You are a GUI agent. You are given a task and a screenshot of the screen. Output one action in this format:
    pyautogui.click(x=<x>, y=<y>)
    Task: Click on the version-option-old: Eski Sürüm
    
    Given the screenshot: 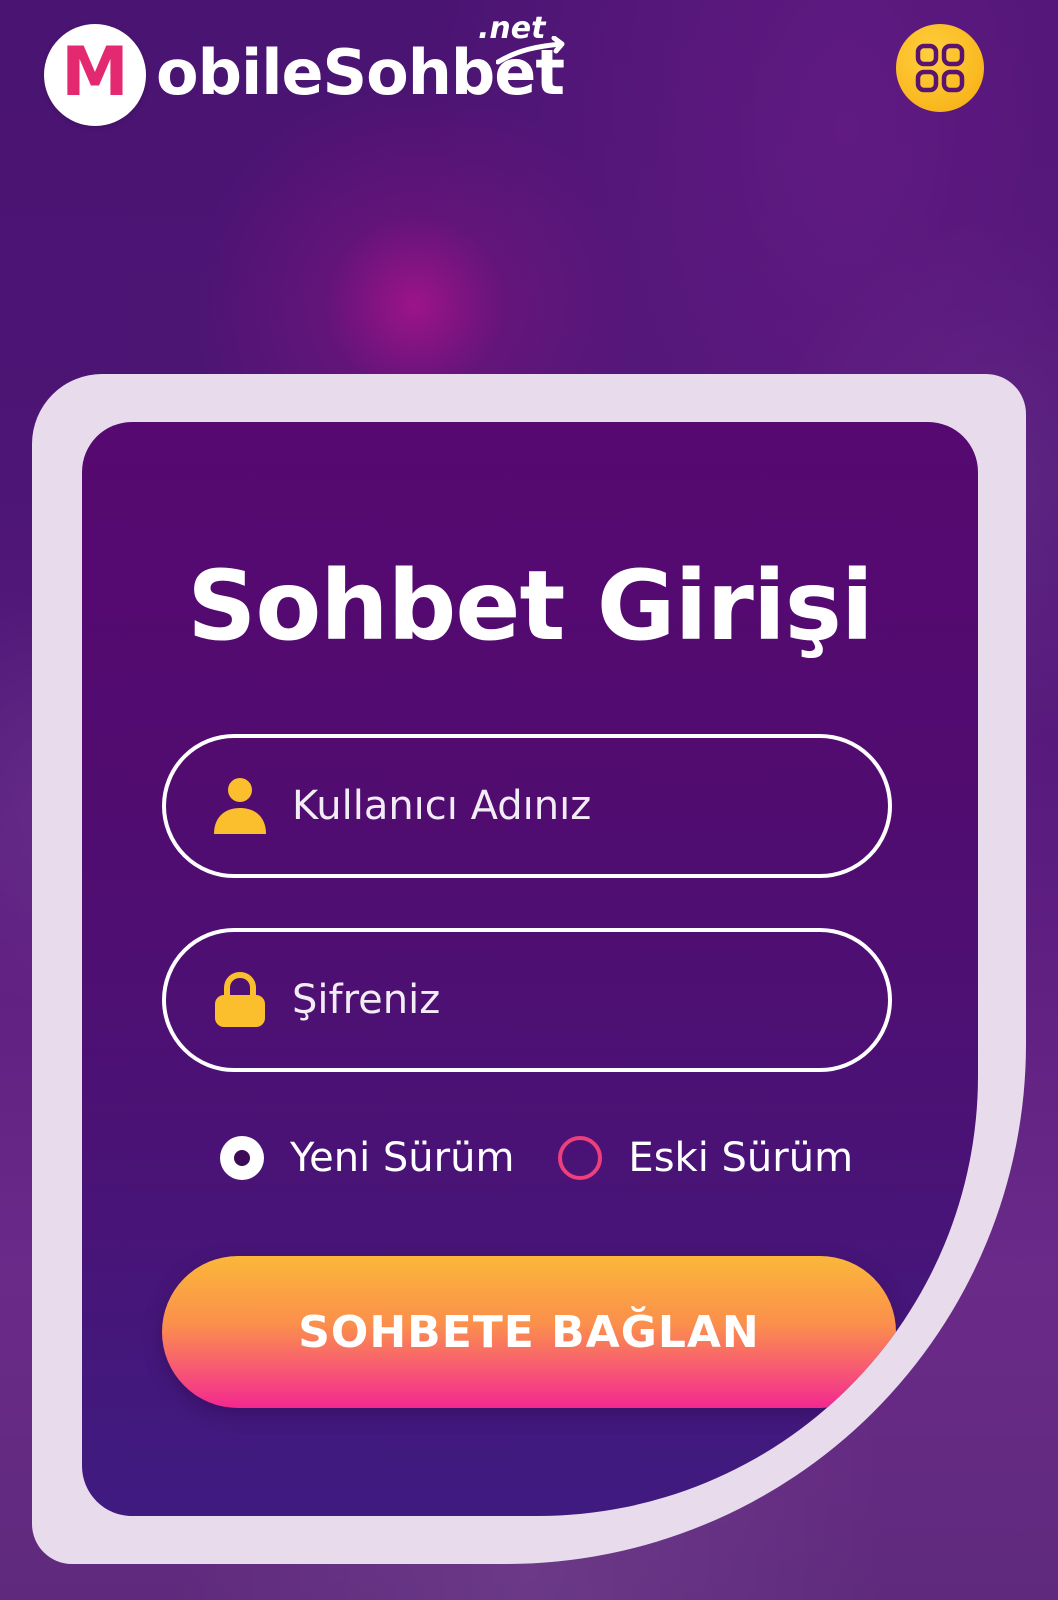 What is the action you would take?
    pyautogui.click(x=705, y=1158)
    